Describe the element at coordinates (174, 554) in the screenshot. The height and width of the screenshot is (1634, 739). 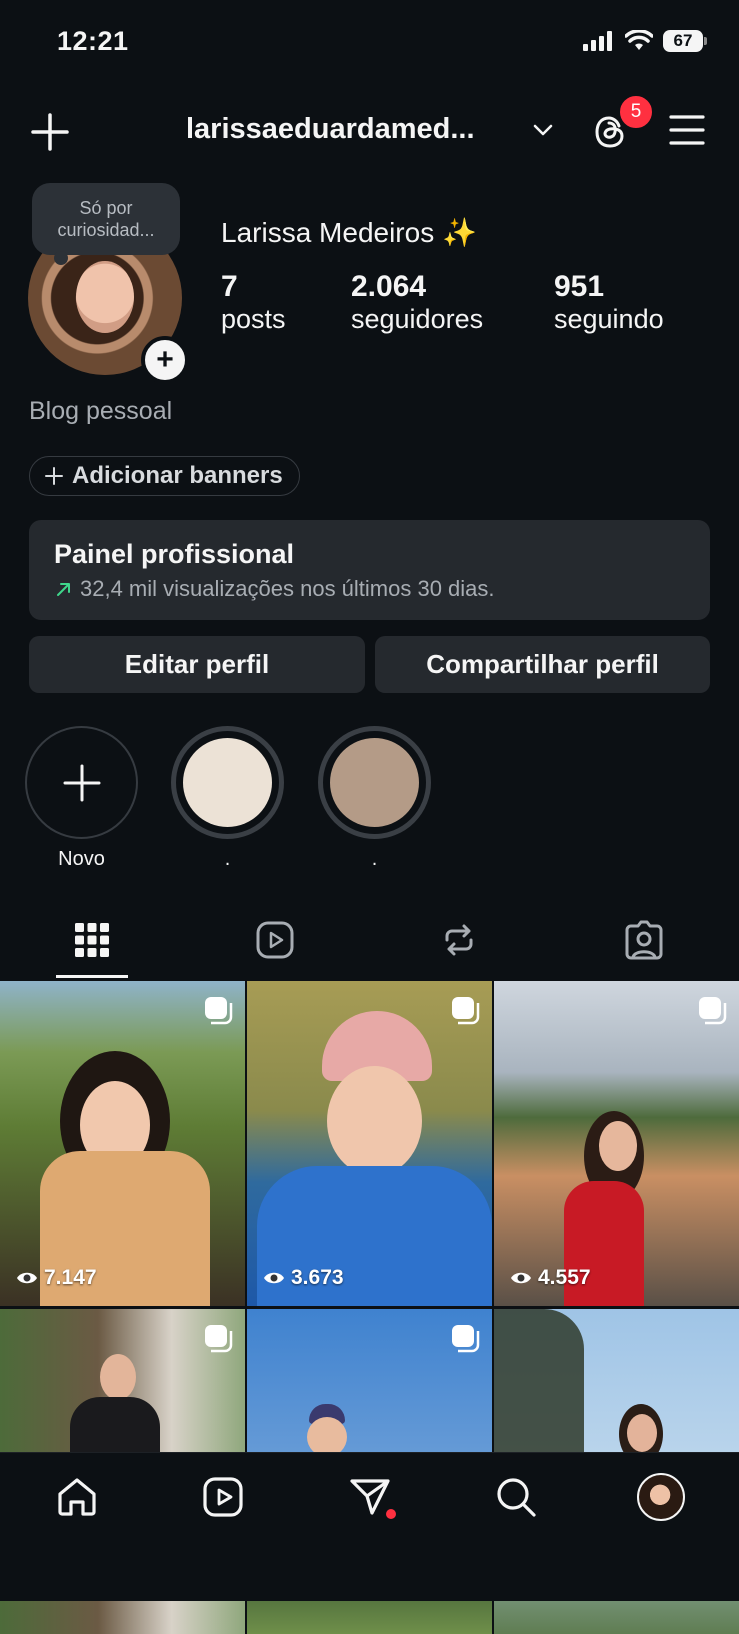
I see `dashboard-title: Painel profissional` at that location.